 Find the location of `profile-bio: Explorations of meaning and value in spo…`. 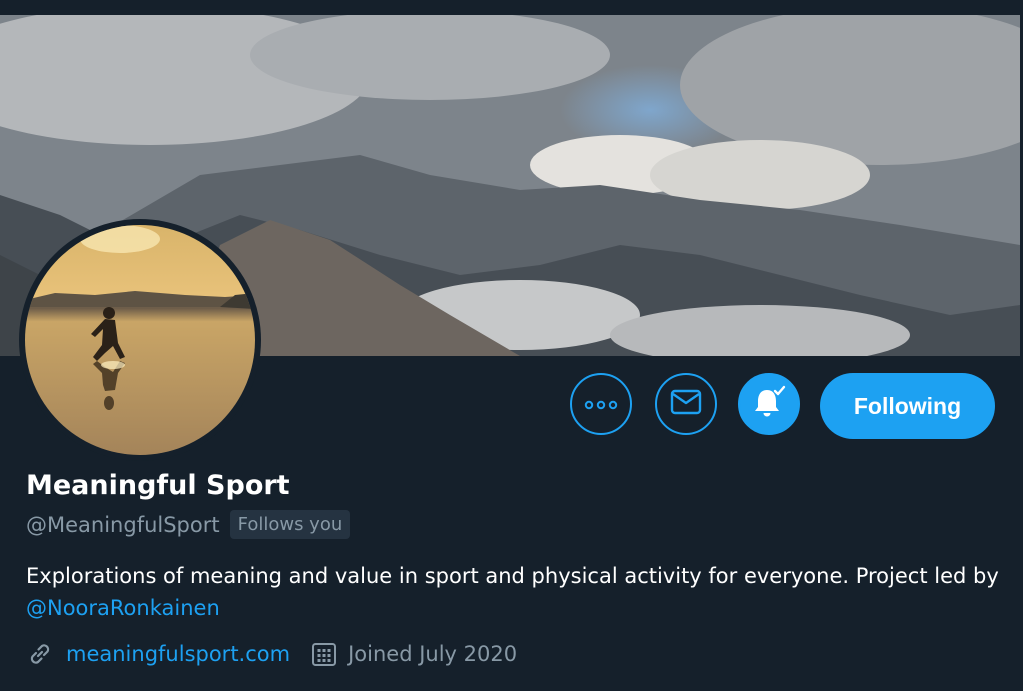

profile-bio: Explorations of meaning and value in spo… is located at coordinates (516, 592).